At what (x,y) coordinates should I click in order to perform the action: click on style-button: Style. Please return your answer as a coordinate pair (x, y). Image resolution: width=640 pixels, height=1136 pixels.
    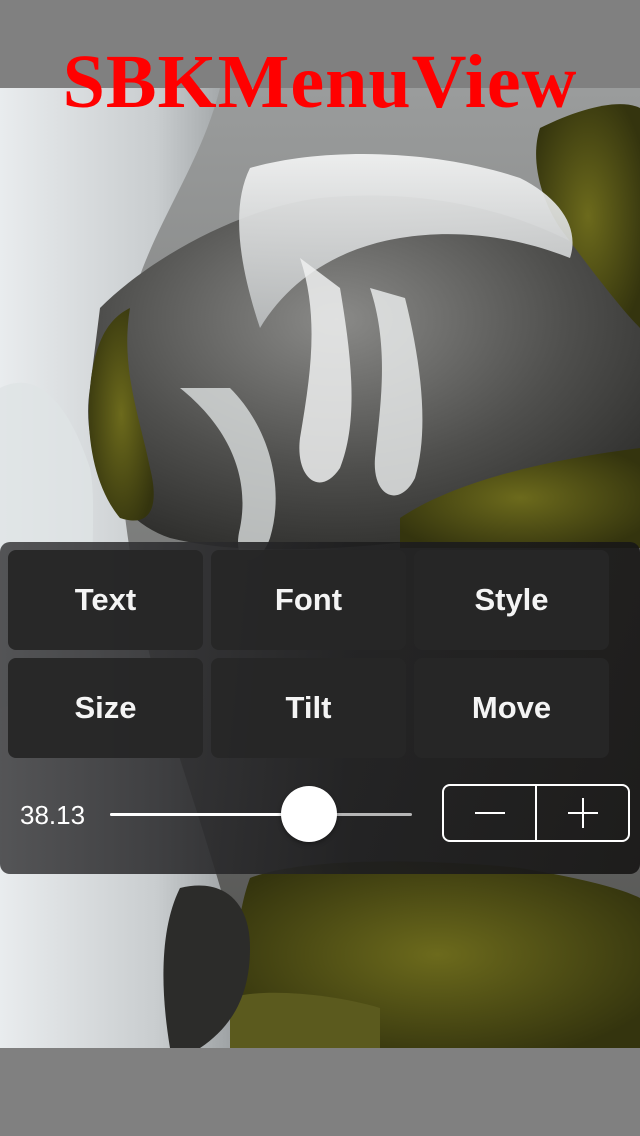
    Looking at the image, I should click on (511, 600).